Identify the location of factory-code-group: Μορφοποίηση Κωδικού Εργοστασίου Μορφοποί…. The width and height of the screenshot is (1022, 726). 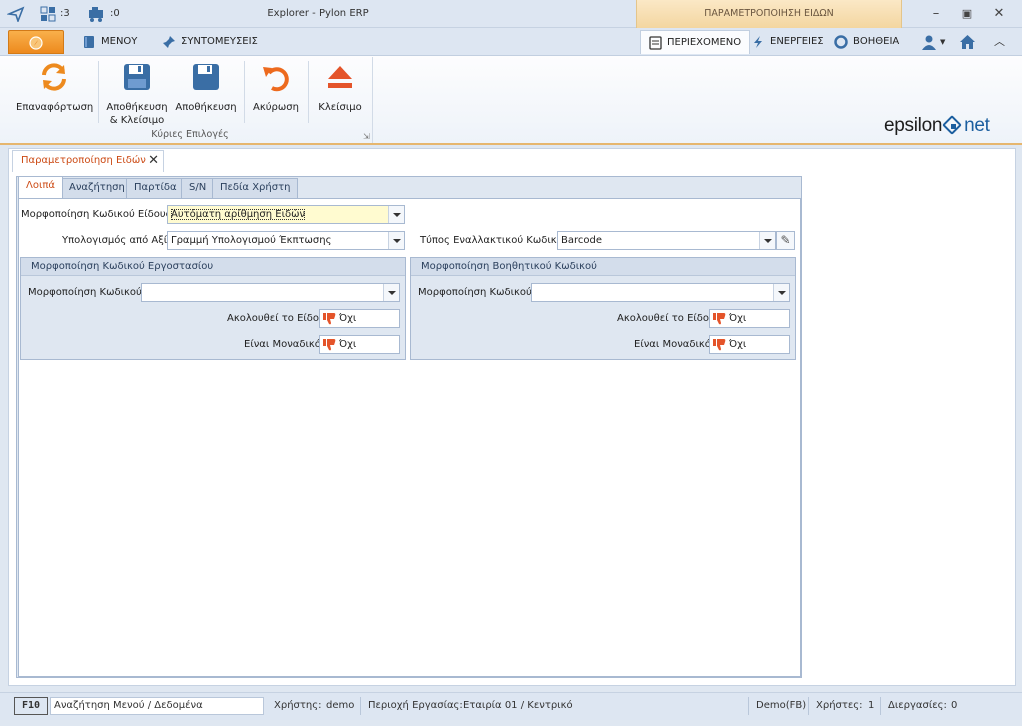
(213, 308).